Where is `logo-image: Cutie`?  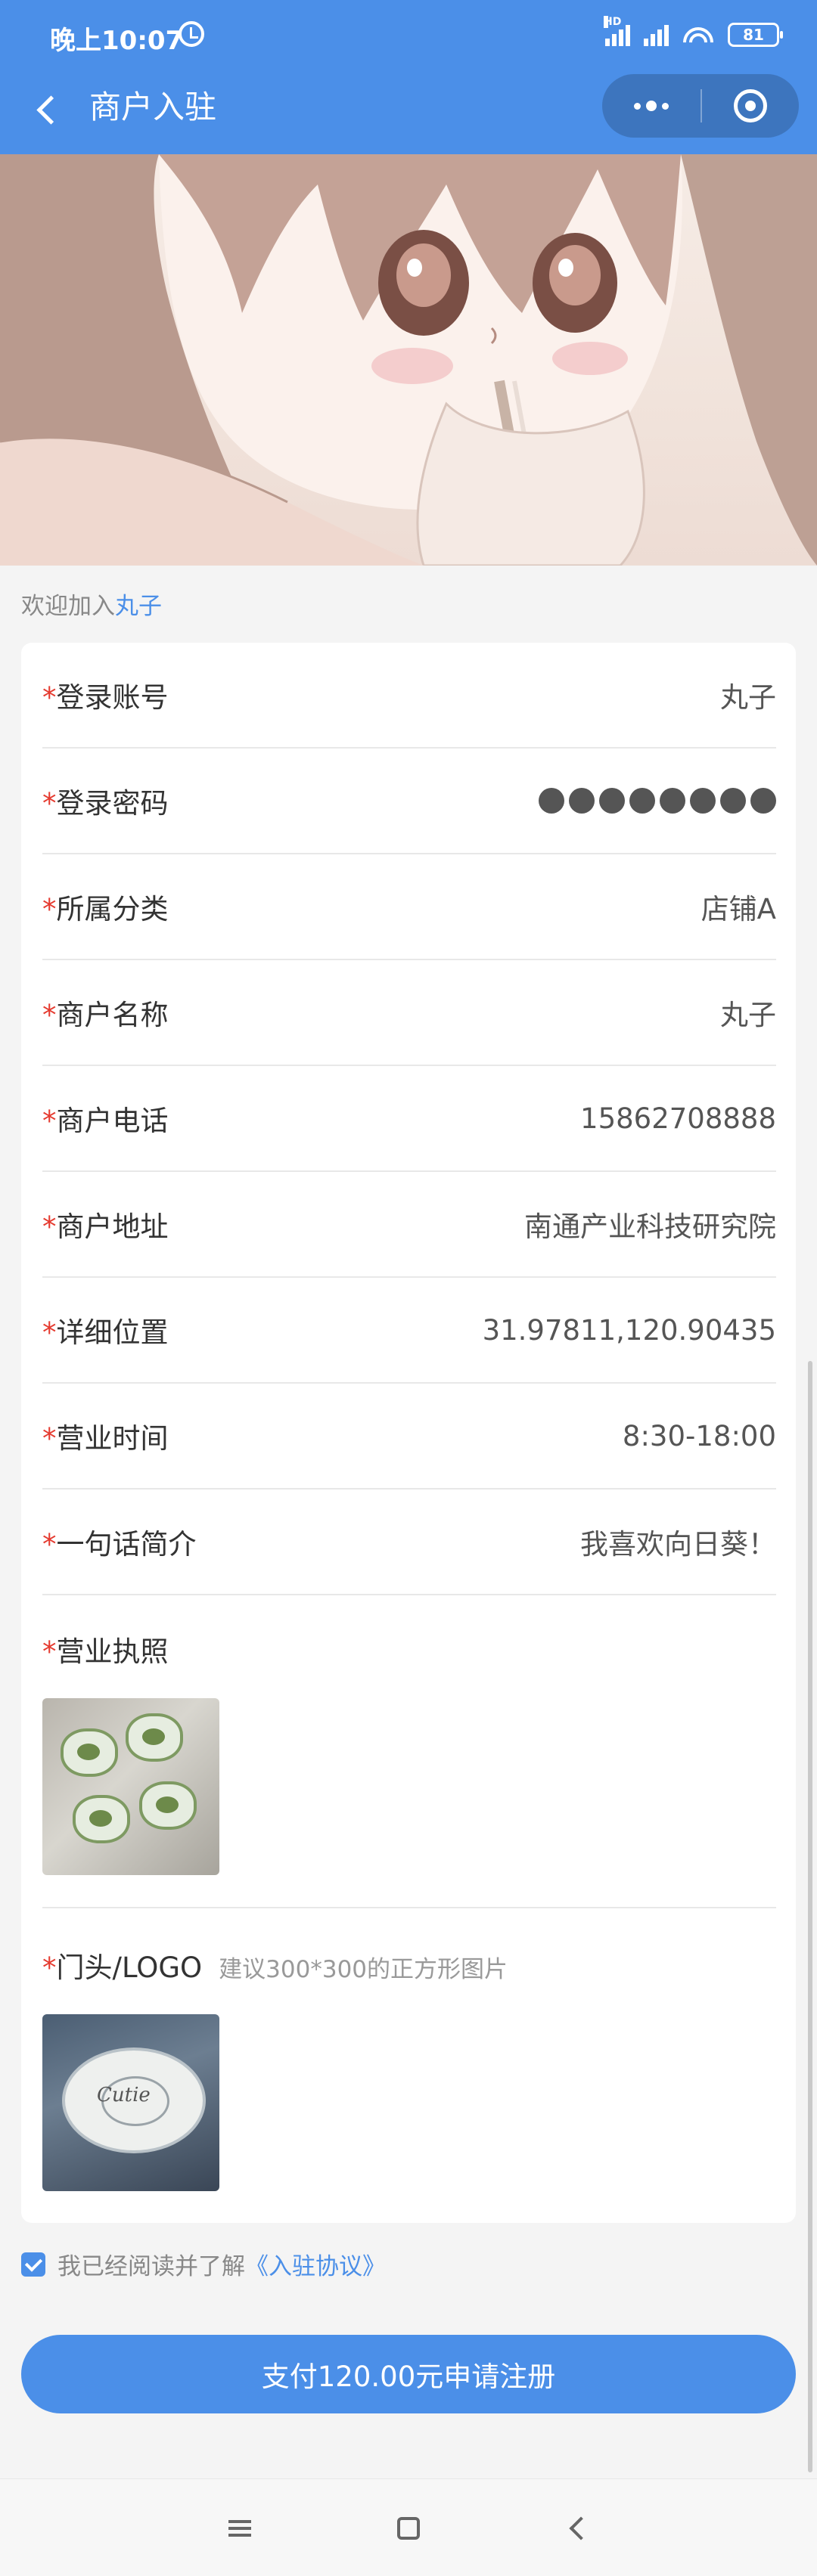 logo-image: Cutie is located at coordinates (130, 2102).